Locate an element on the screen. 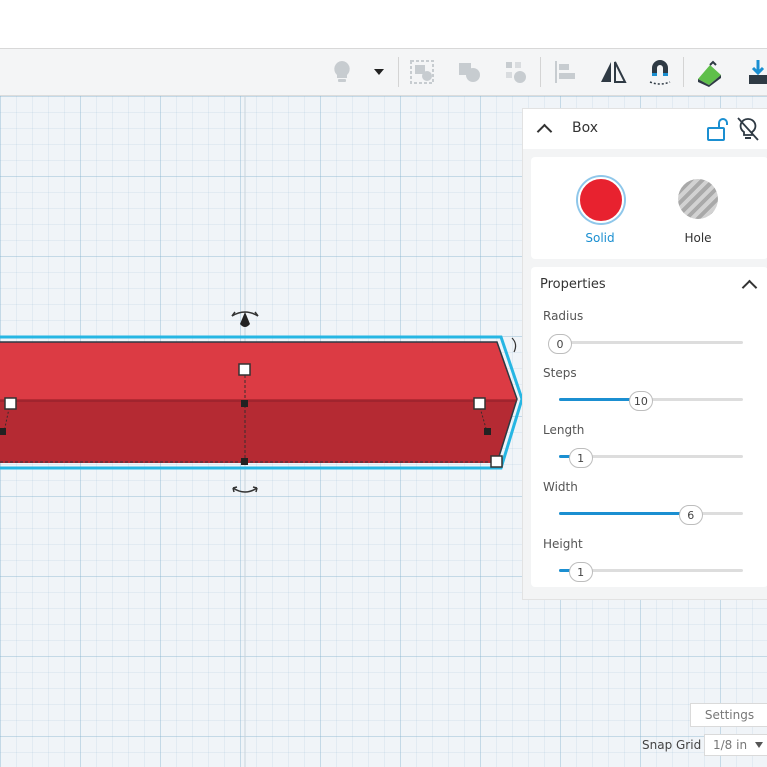 This screenshot has height=767, width=767. rotate-handle-icon is located at coordinates (514, 345).